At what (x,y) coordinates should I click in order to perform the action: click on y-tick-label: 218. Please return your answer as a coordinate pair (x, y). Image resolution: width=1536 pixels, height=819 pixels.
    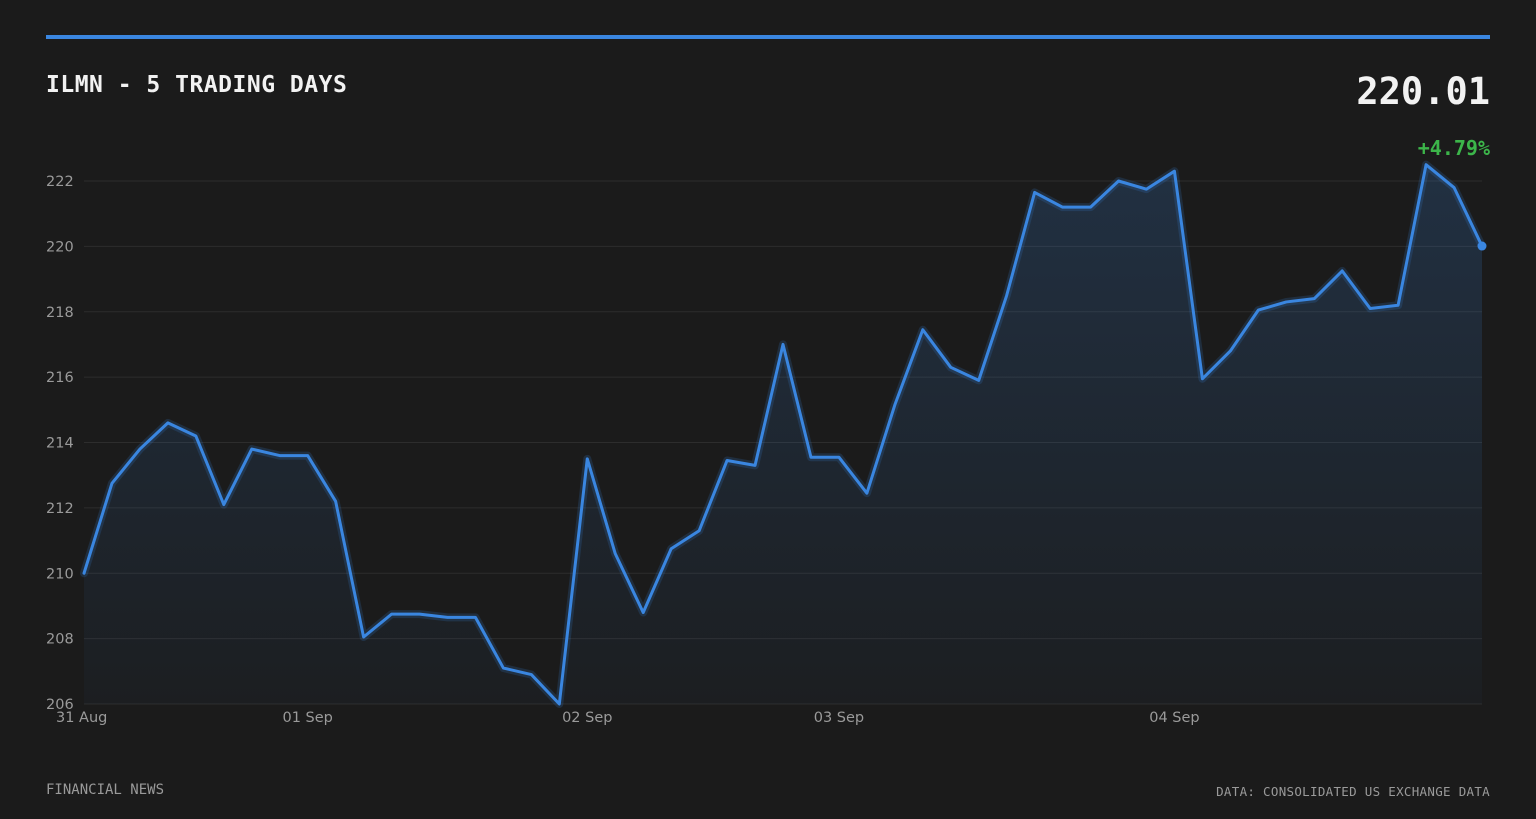
    Looking at the image, I should click on (60, 313).